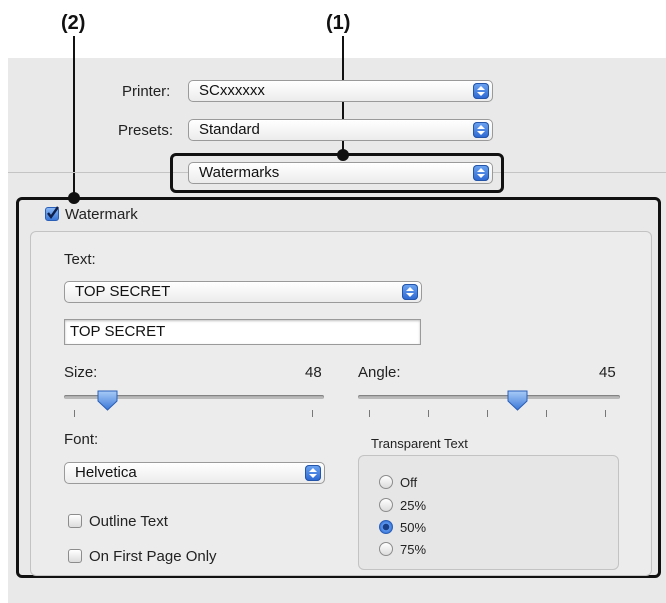 The height and width of the screenshot is (603, 666). I want to click on angle-slider-track, so click(489, 397).